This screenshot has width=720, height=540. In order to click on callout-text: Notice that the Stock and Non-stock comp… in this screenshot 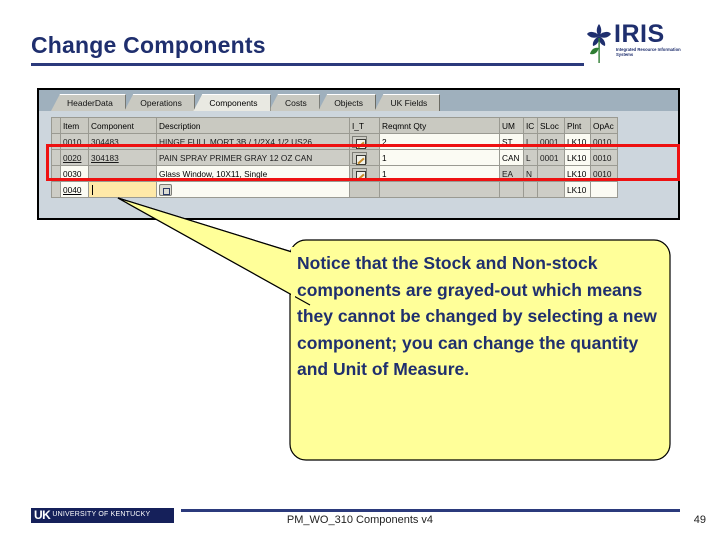, I will do `click(477, 316)`.